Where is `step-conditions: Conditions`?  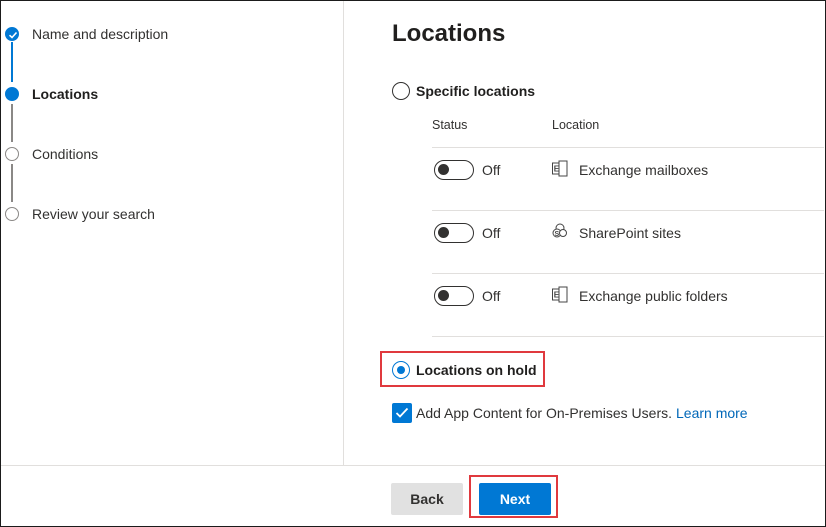
step-conditions: Conditions is located at coordinates (165, 154).